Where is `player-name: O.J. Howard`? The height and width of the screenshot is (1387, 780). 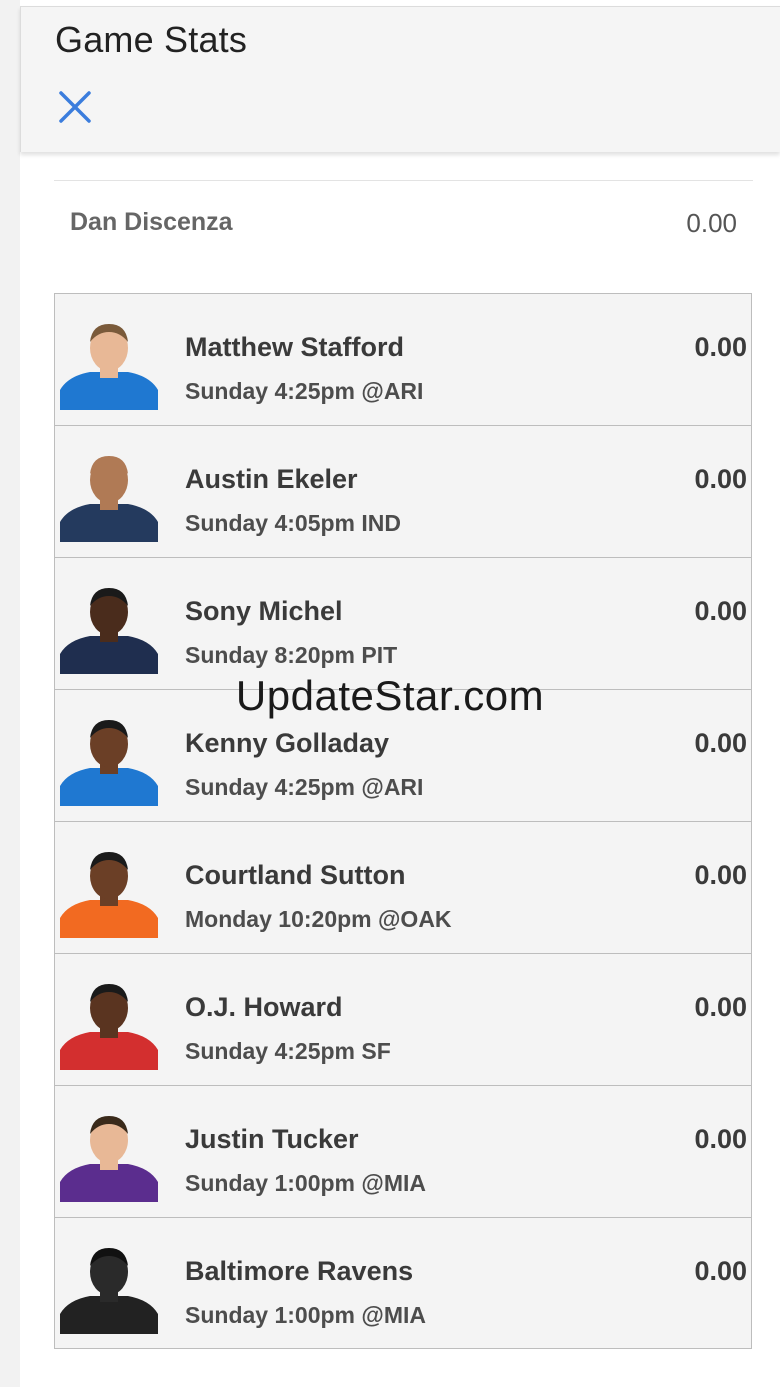 player-name: O.J. Howard is located at coordinates (264, 1007).